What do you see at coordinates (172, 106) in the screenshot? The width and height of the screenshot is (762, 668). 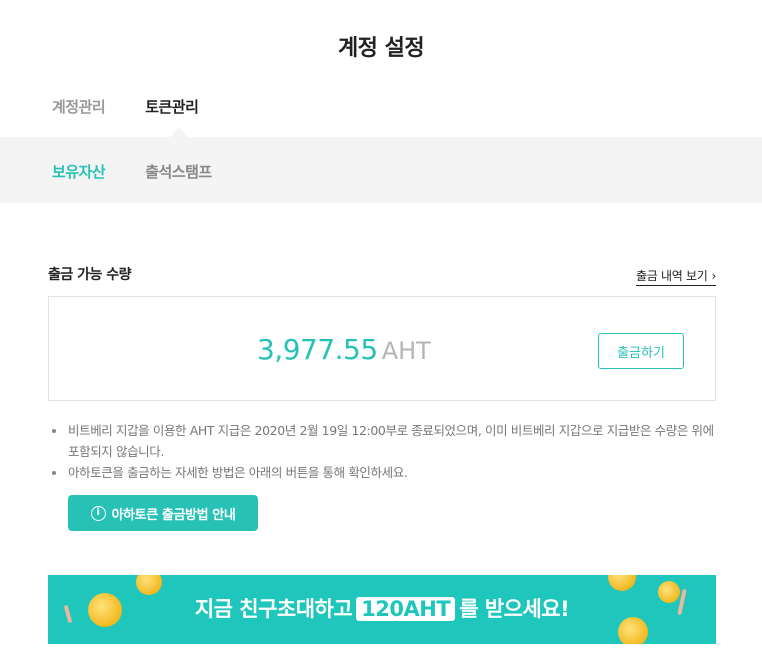 I see `tab-token-management: 토큰관리` at bounding box center [172, 106].